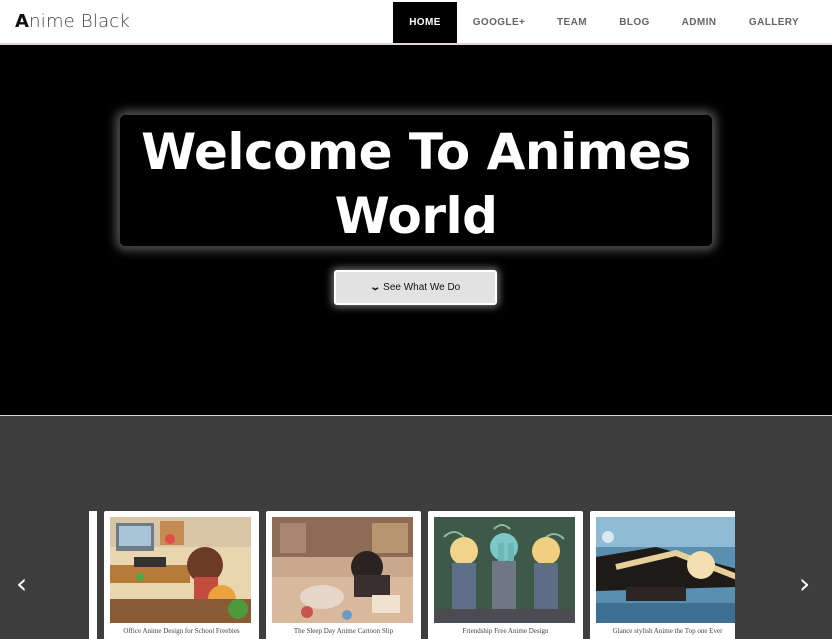  I want to click on gallery-card-caption: Office Anime Design for School Freebies, so click(181, 631).